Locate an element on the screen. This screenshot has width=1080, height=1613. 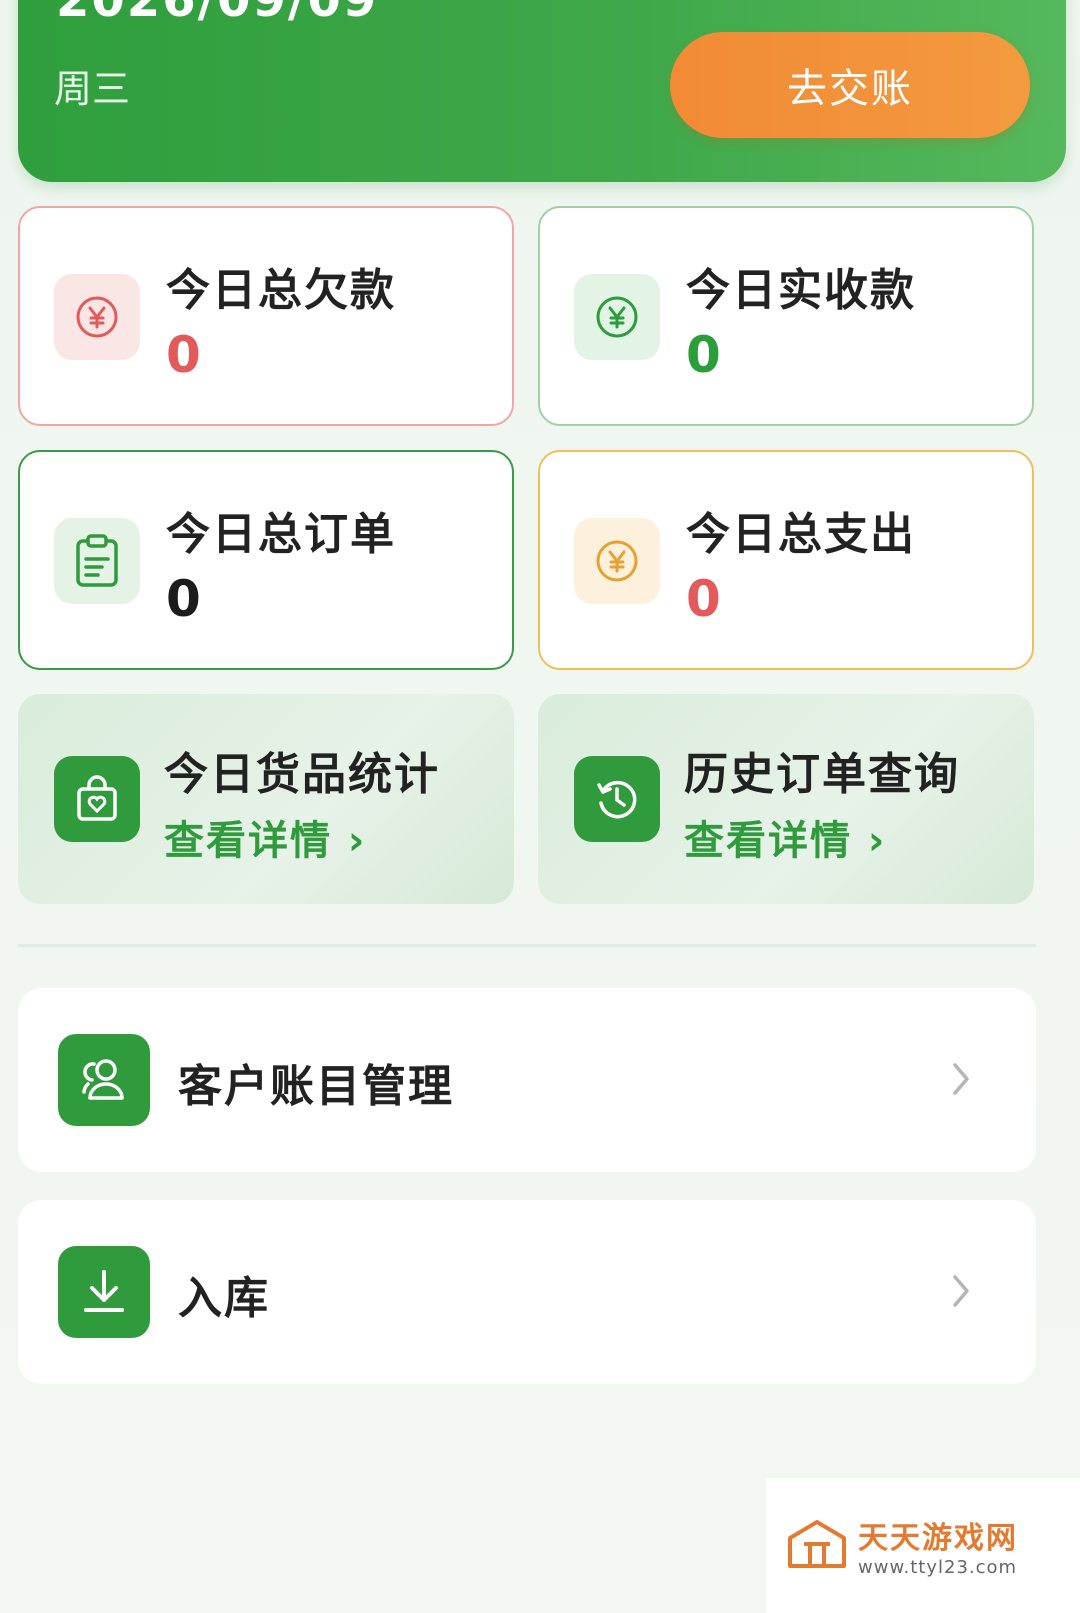
stat-card-received: 今日实收款 0 is located at coordinates (786, 316).